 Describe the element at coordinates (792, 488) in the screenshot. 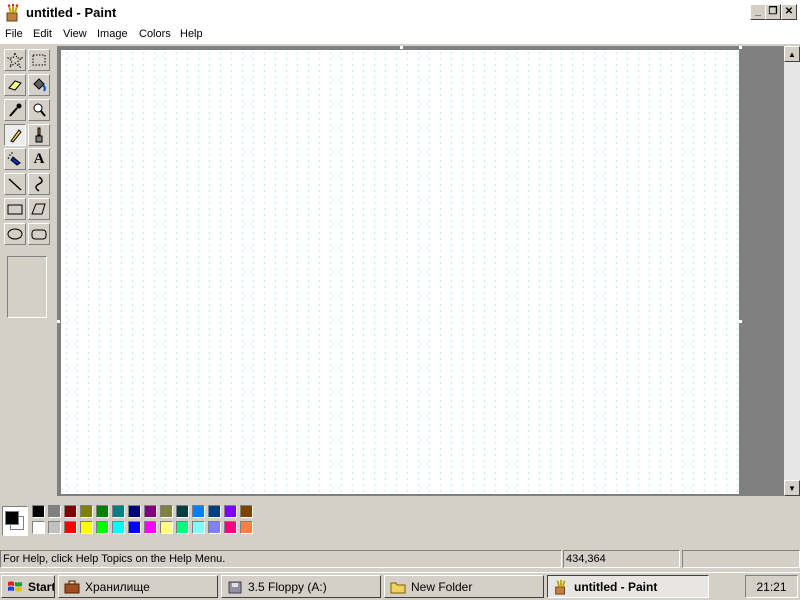

I see `scroll-down-arrow-icon: ▼` at that location.